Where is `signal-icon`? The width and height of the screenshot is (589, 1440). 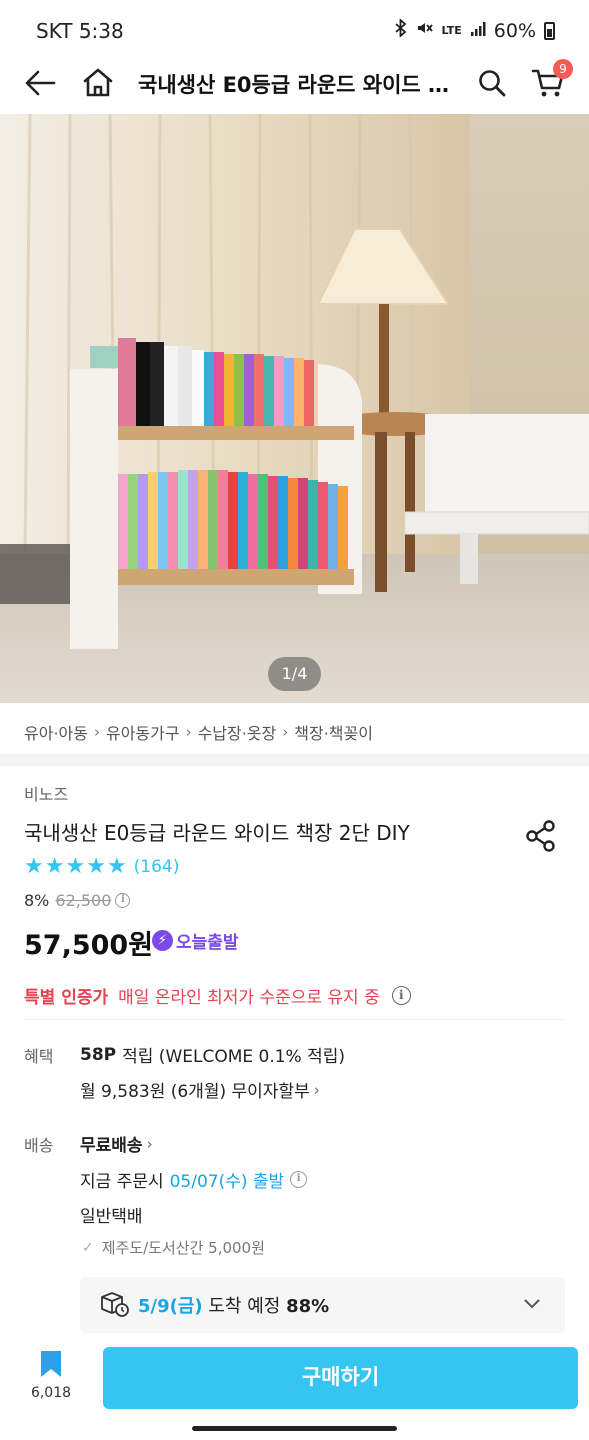 signal-icon is located at coordinates (478, 31).